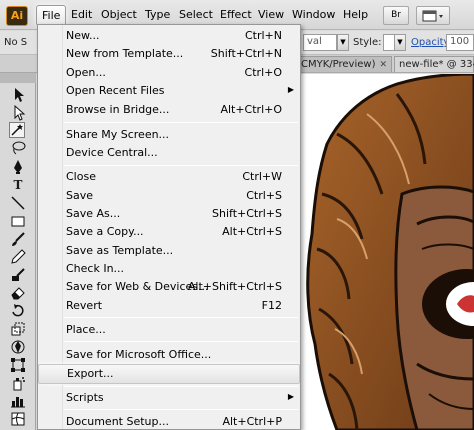  I want to click on stroke-style-field: val, so click(320, 42).